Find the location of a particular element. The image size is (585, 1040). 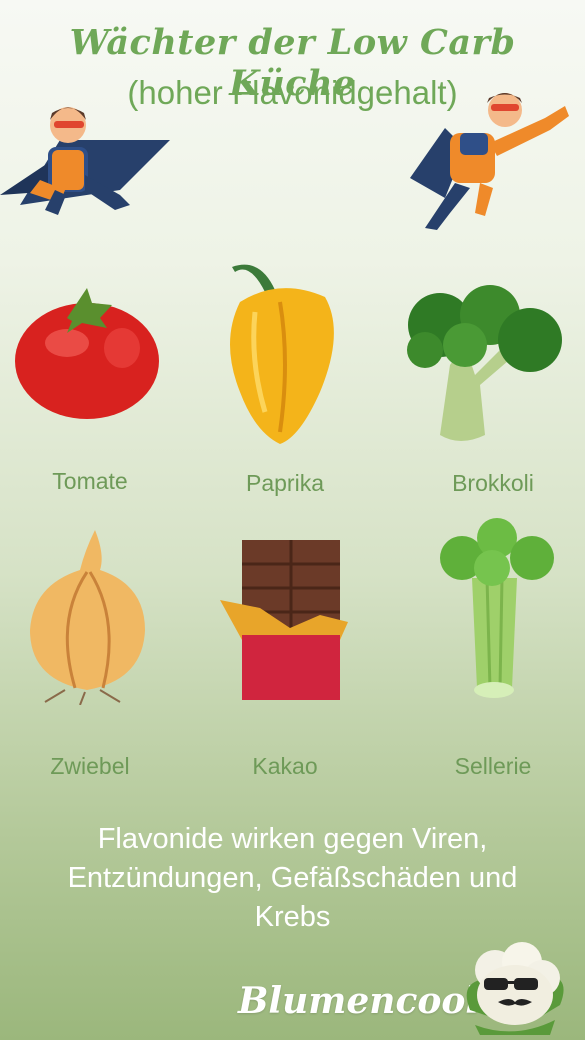

footer-line-2: Entzündungen, Gefäßschäden und is located at coordinates (292, 878).